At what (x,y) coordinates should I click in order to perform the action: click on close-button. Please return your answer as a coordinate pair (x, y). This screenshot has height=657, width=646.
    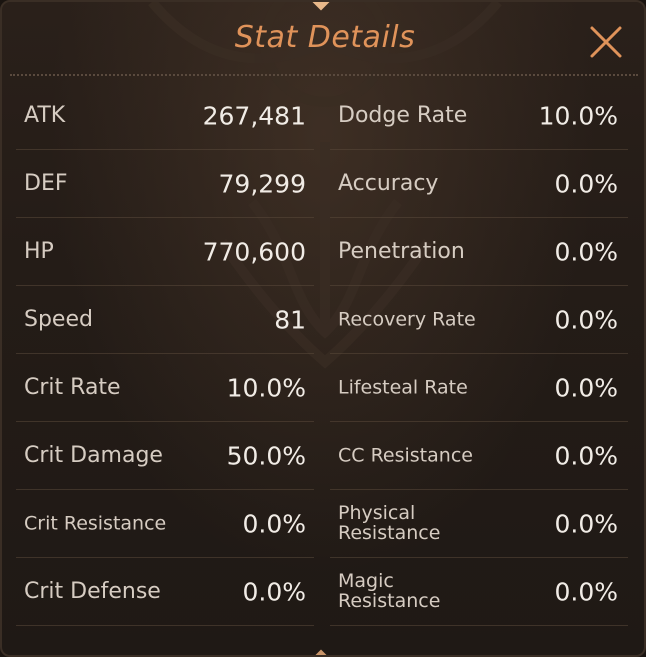
    Looking at the image, I should click on (606, 42).